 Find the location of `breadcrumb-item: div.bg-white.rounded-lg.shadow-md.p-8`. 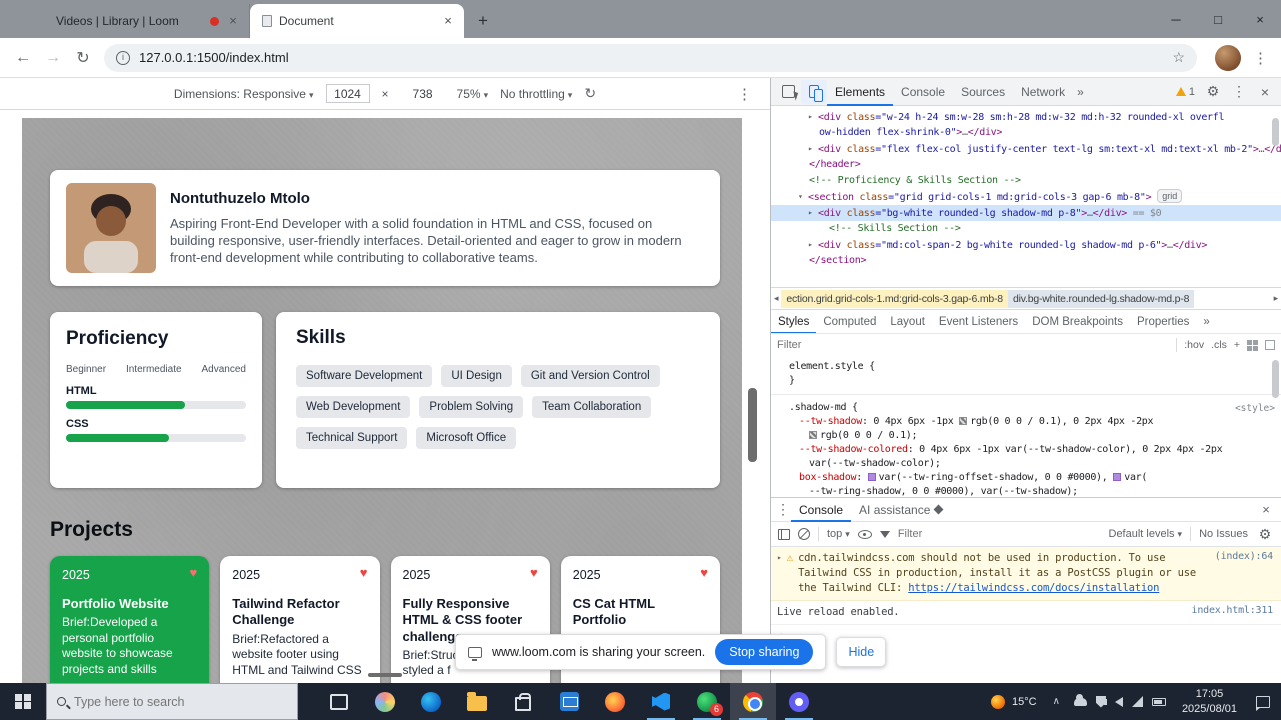

breadcrumb-item: div.bg-white.rounded-lg.shadow-md.p-8 is located at coordinates (1101, 298).